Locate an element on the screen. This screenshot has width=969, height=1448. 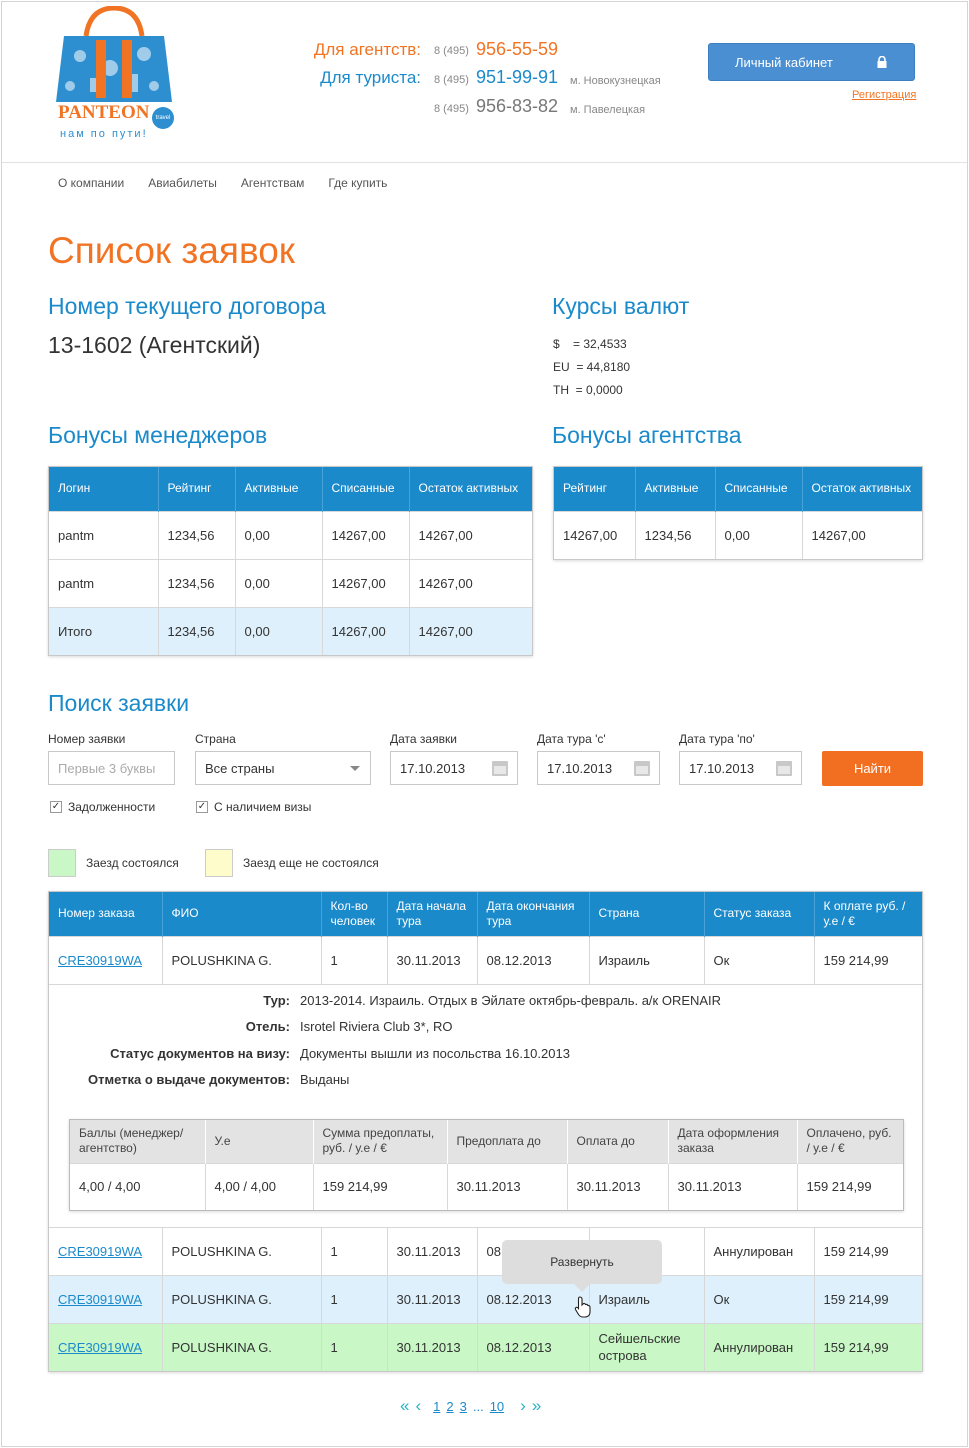
cabinet-button-label: Личный кабинет is located at coordinates (784, 62).